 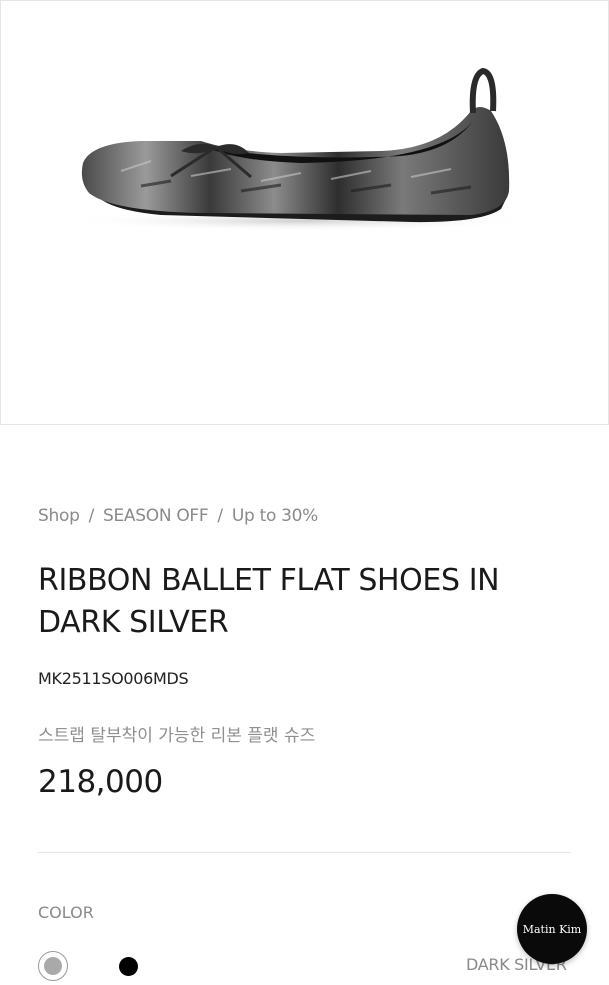 What do you see at coordinates (275, 516) in the screenshot?
I see `breadcrumb-up-to-30: Up to 30%` at bounding box center [275, 516].